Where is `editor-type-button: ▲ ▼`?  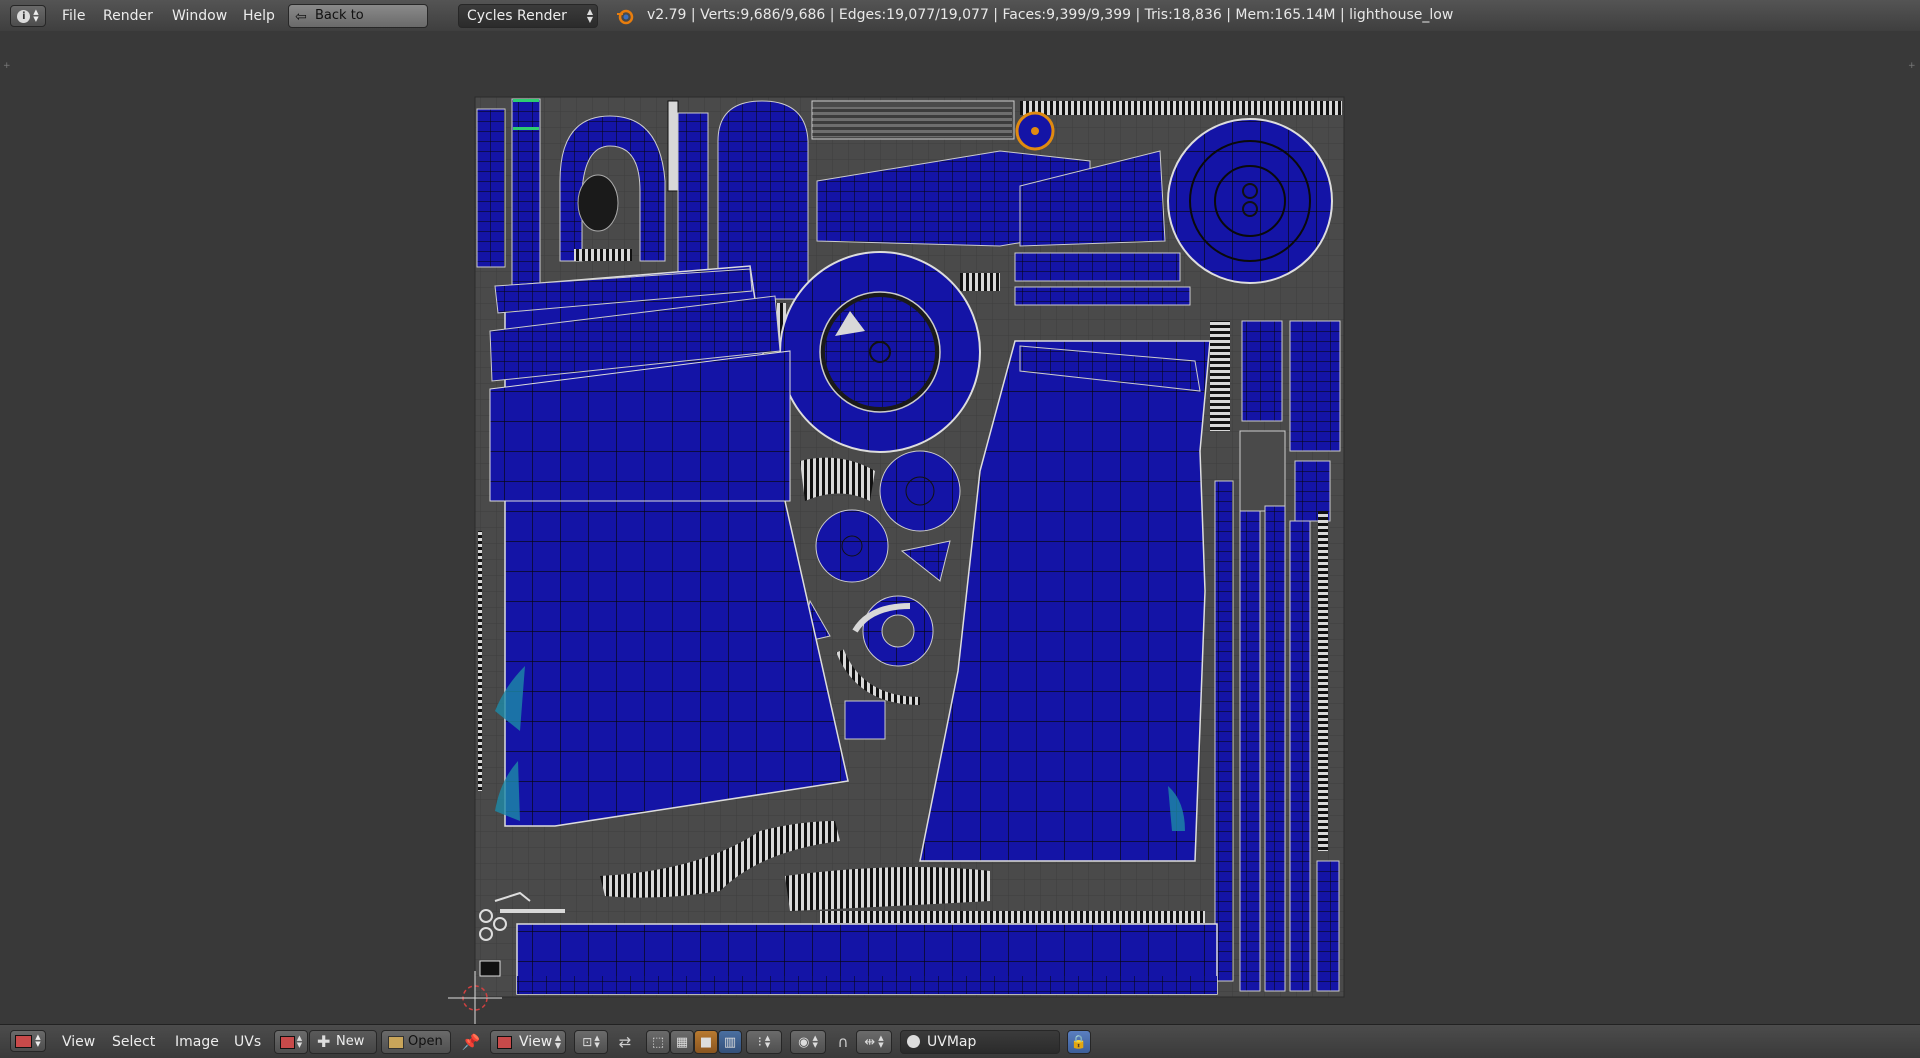
editor-type-button: ▲ ▼ is located at coordinates (28, 1041).